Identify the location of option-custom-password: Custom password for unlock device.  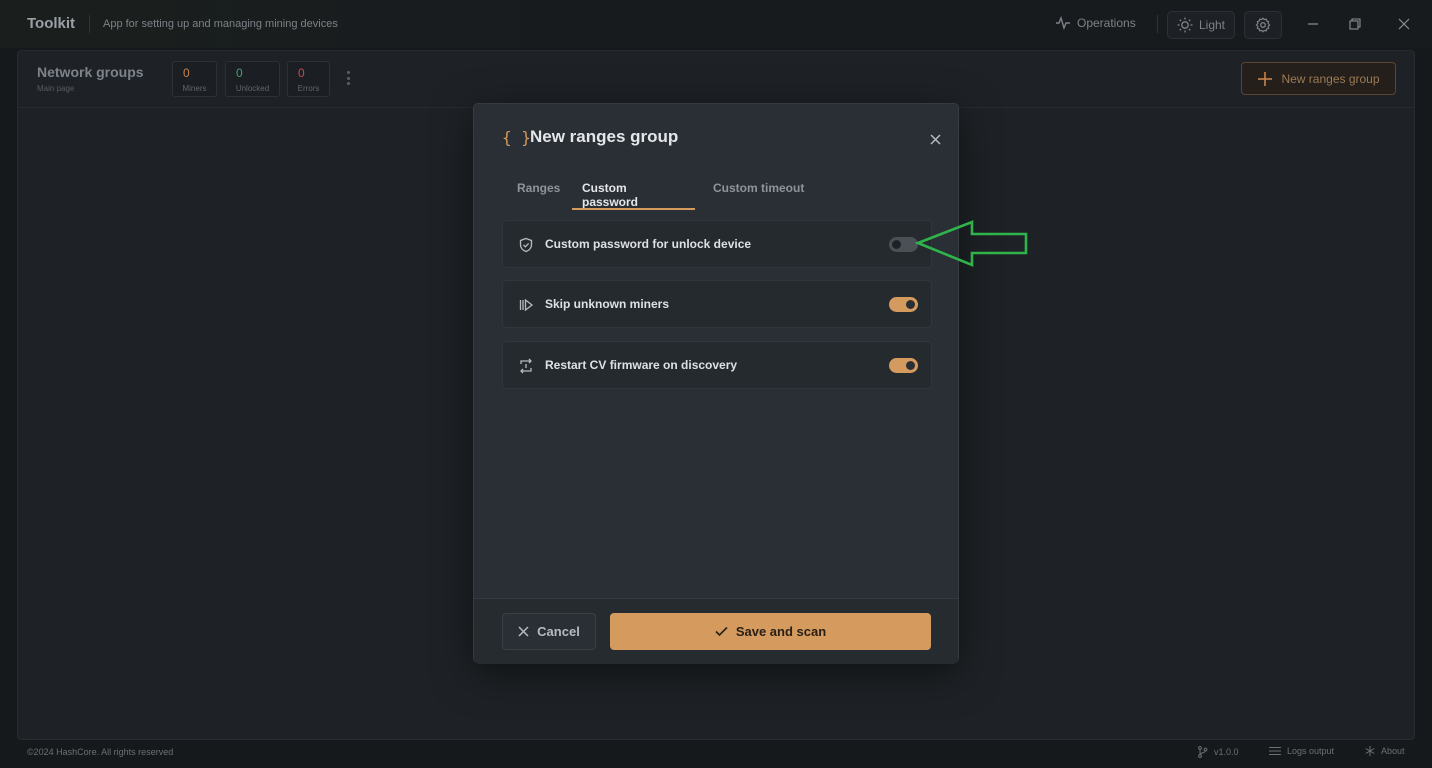
(717, 244).